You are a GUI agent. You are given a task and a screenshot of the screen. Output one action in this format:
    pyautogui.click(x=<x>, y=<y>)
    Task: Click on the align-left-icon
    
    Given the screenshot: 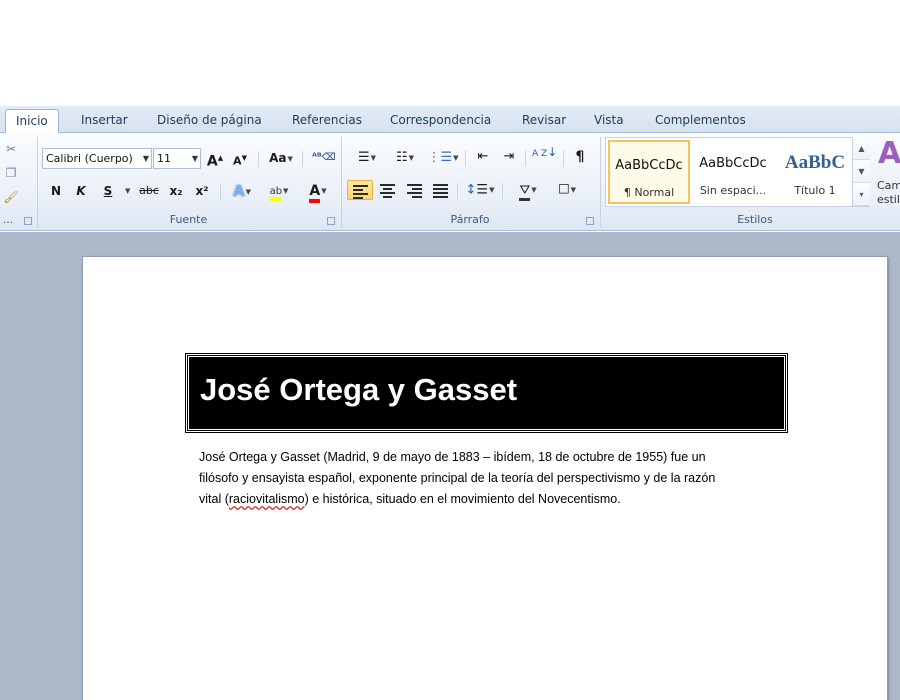 What is the action you would take?
    pyautogui.click(x=360, y=192)
    